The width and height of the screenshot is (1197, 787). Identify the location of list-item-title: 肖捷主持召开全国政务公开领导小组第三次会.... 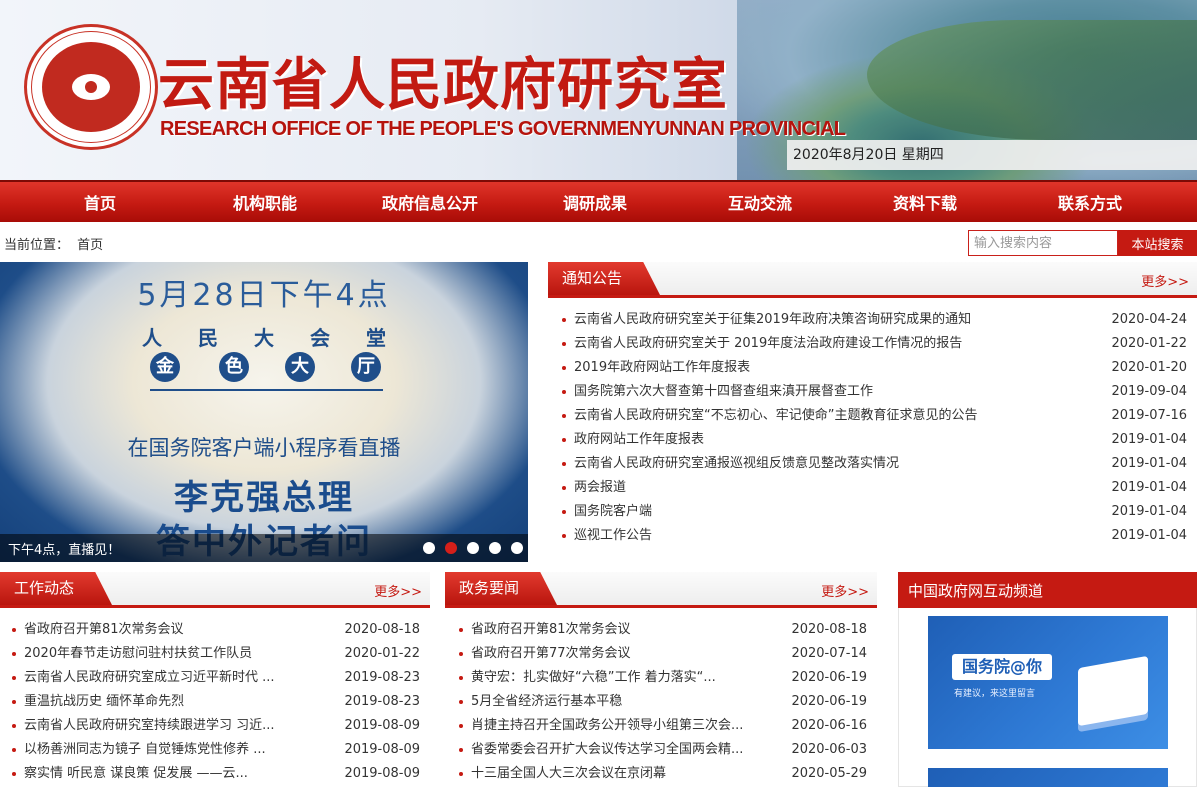
(607, 726).